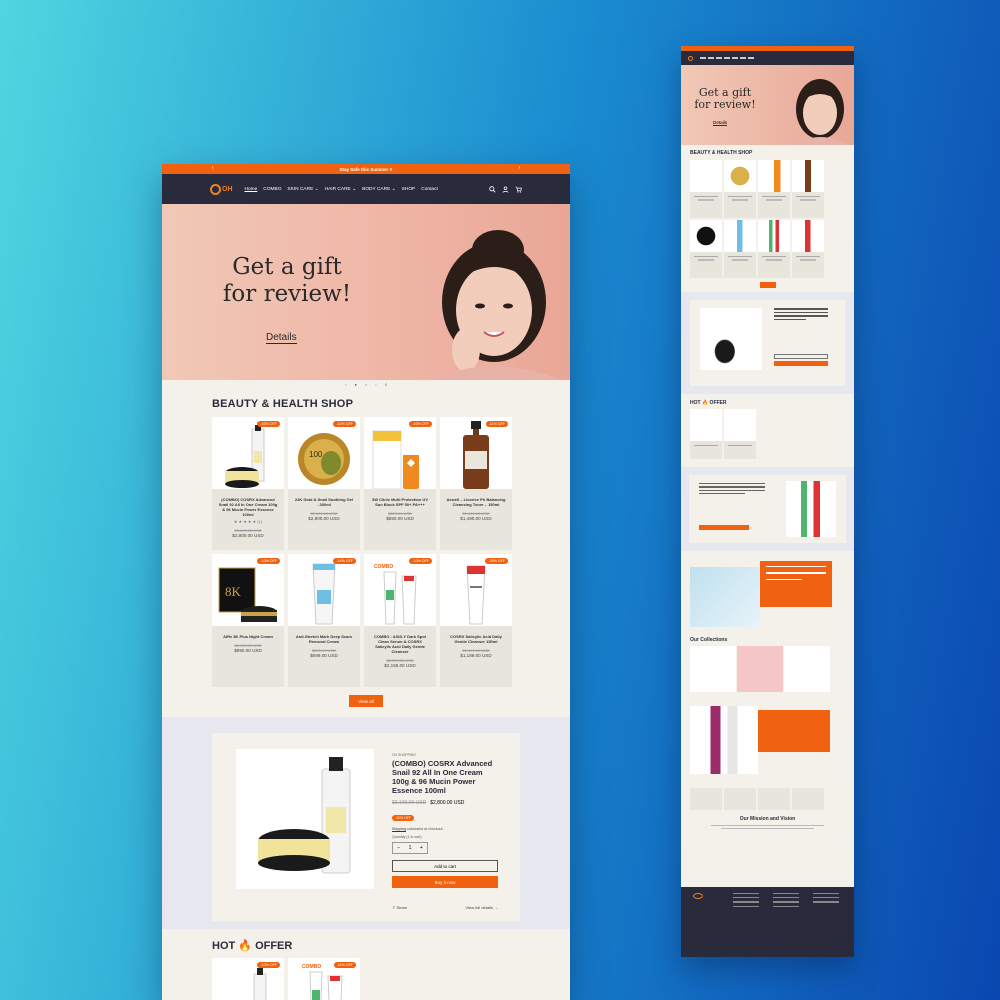 The height and width of the screenshot is (1000, 1000). What do you see at coordinates (445, 882) in the screenshot?
I see `buy-now-button: Buy it now` at bounding box center [445, 882].